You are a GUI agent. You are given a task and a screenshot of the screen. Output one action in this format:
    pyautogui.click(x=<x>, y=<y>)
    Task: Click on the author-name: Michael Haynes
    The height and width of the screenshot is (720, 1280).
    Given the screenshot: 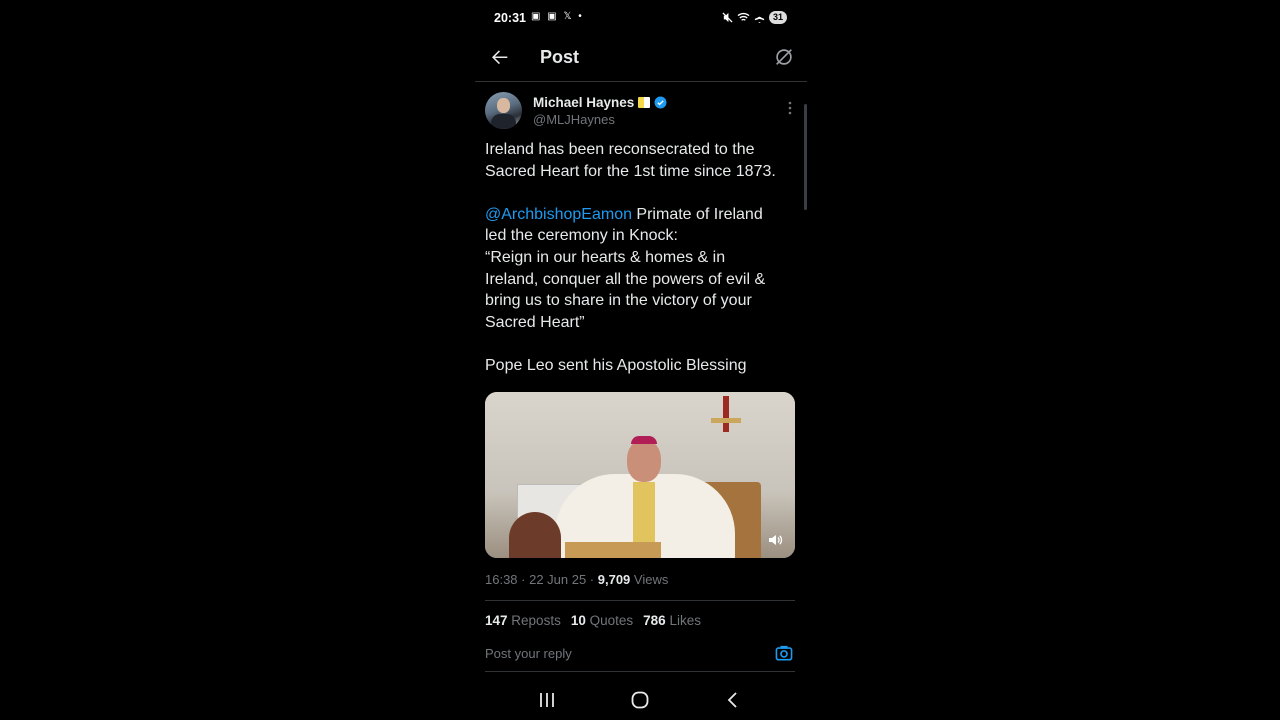 What is the action you would take?
    pyautogui.click(x=583, y=102)
    